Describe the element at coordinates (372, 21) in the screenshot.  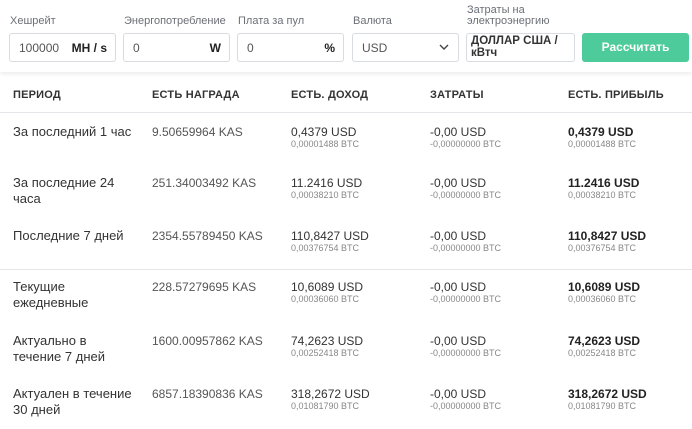
I see `currency-label: Валюта` at that location.